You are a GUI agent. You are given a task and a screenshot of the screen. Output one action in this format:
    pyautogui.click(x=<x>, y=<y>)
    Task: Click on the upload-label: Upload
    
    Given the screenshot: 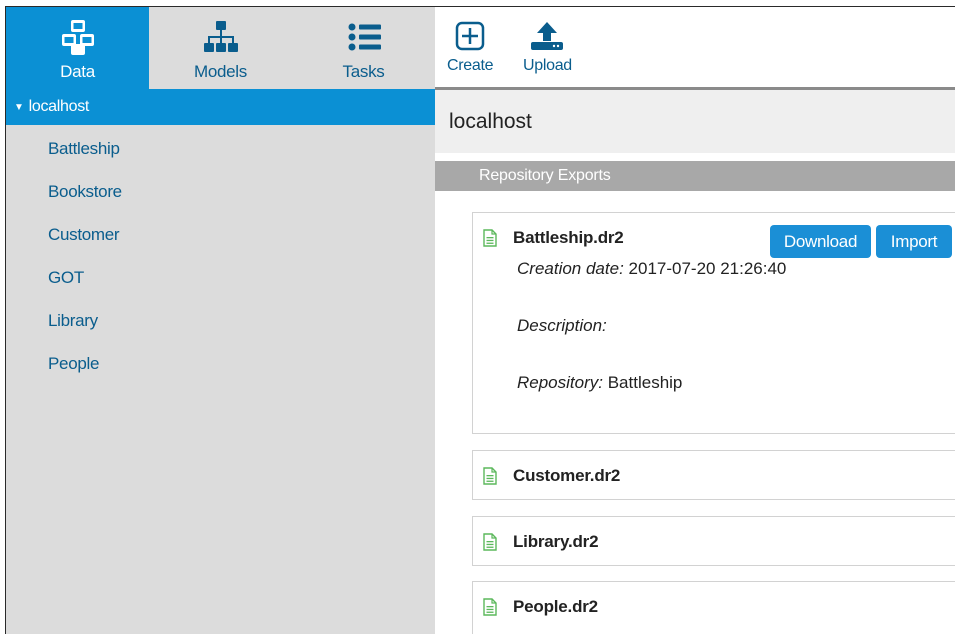 What is the action you would take?
    pyautogui.click(x=547, y=65)
    